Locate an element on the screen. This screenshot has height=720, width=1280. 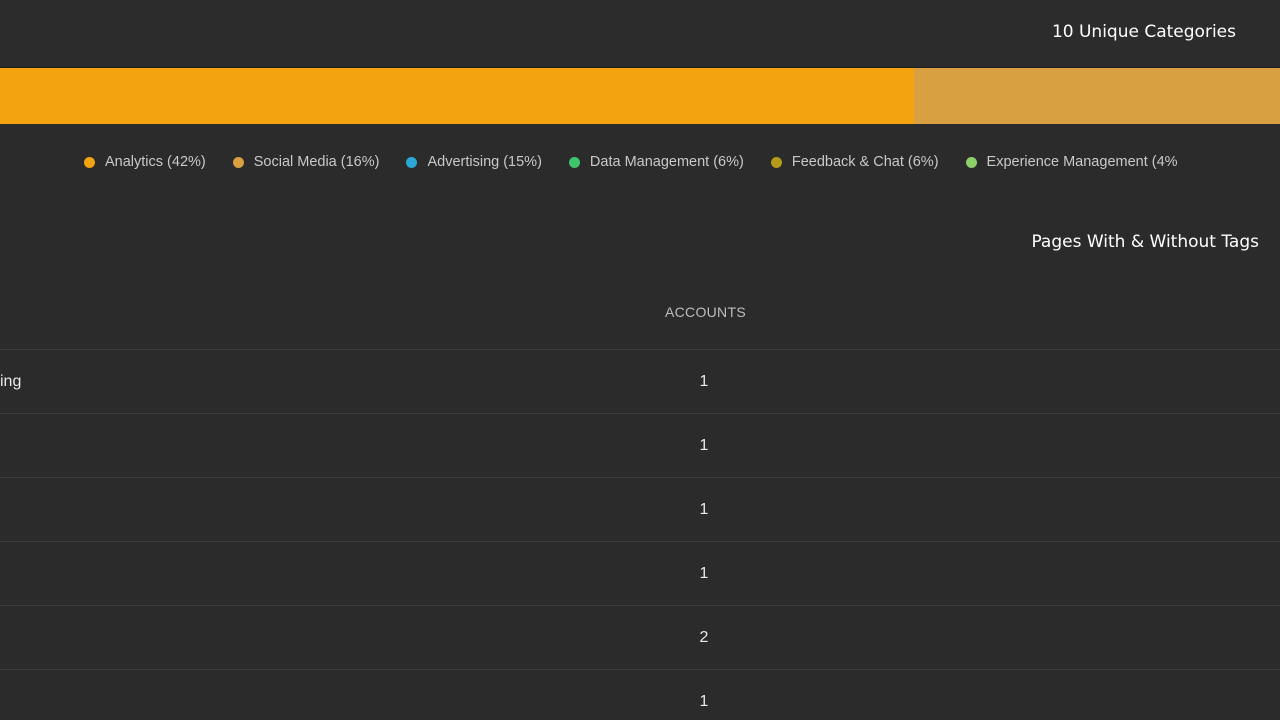
legend-item: Social Media (16%) is located at coordinates (306, 162).